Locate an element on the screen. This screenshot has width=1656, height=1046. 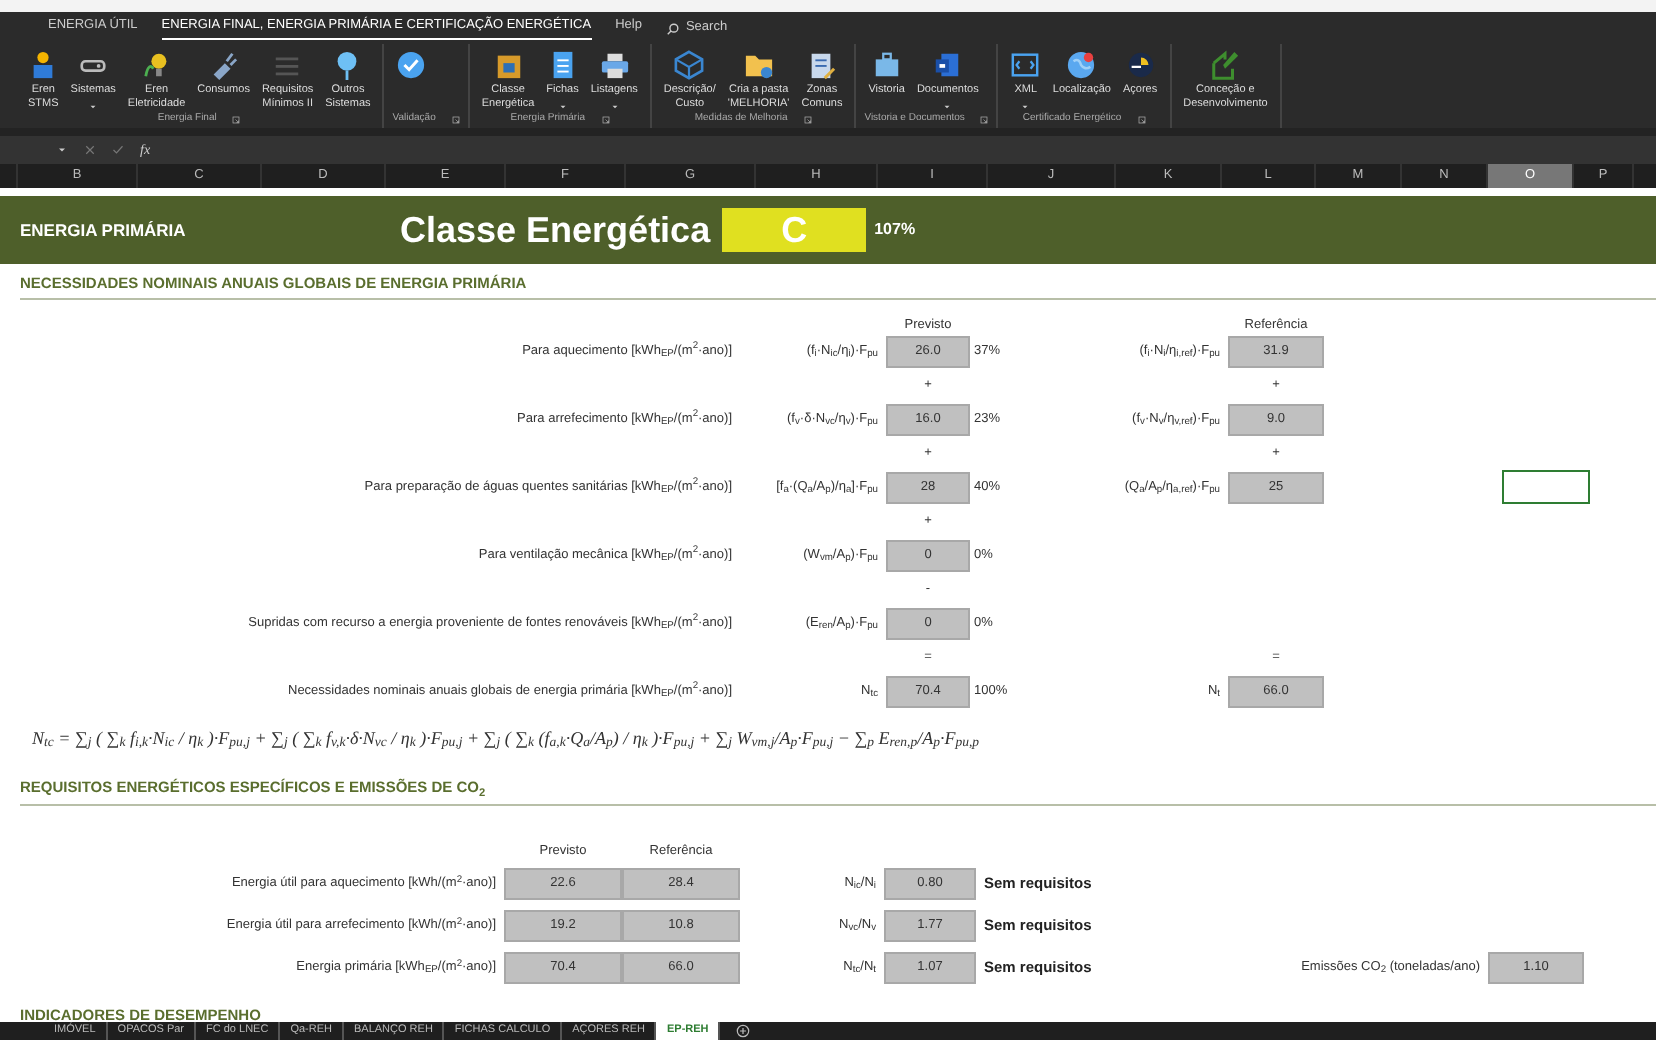
dropdown-caret-icon is located at coordinates (62, 150).